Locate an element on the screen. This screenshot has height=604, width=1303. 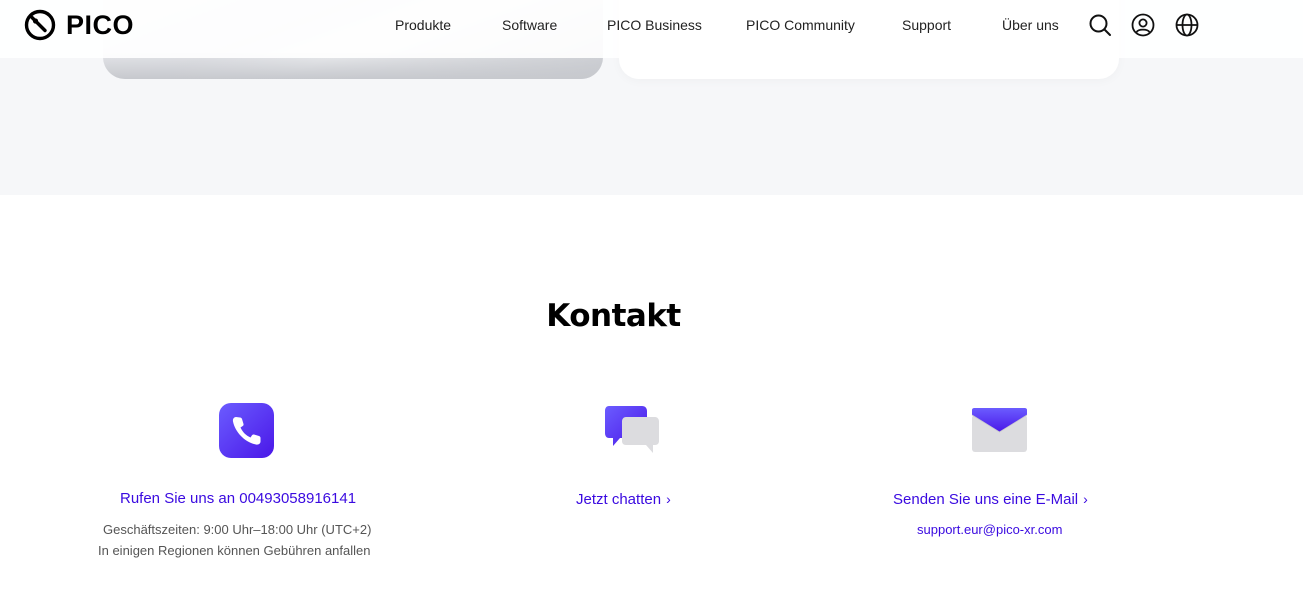
nav-item-produkte: Produkte is located at coordinates (423, 25).